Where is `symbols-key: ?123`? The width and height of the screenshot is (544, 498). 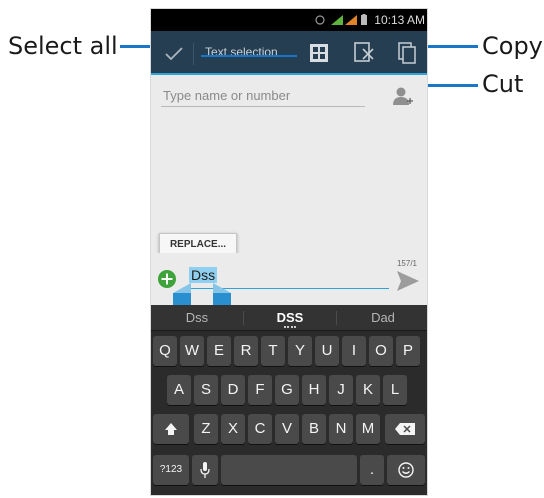
symbols-key: ?123 is located at coordinates (171, 470).